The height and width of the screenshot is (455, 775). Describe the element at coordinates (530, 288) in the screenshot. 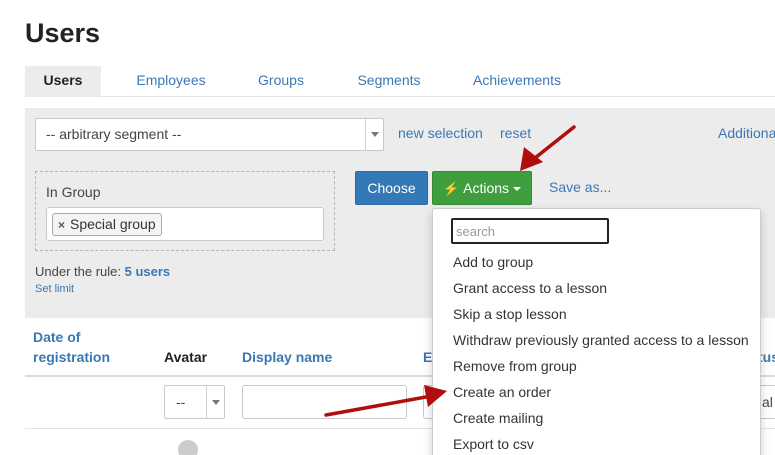

I see `menu-item-grant-access: Grant access to a lesson` at that location.